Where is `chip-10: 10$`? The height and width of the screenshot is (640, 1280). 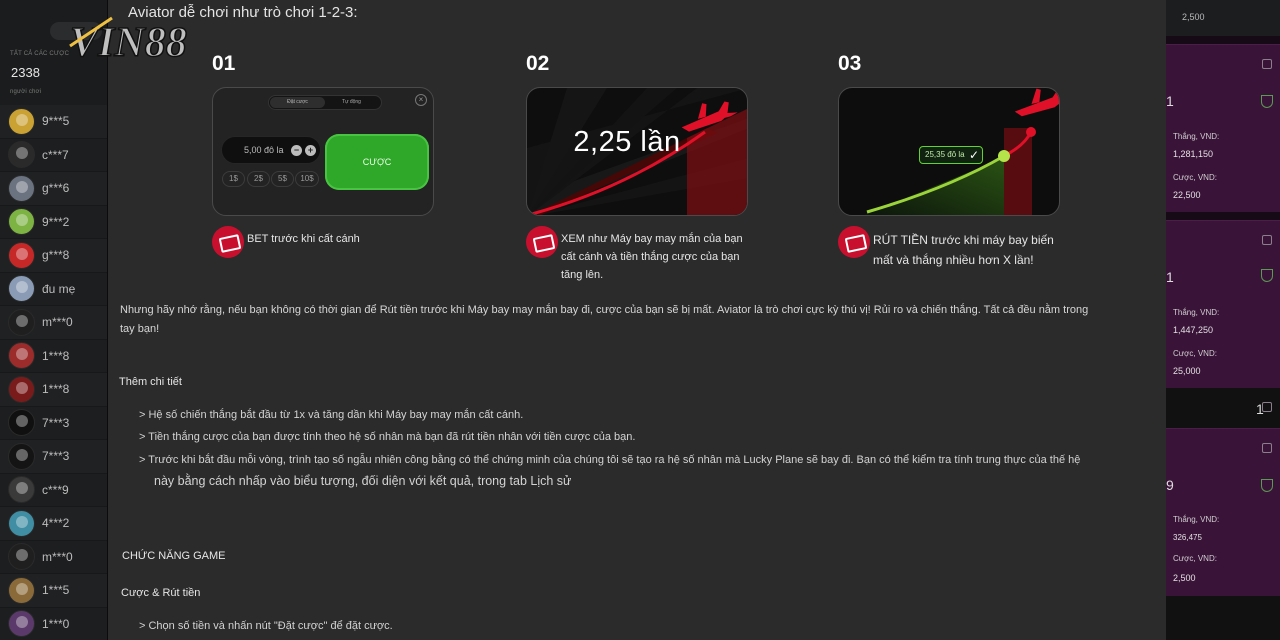 chip-10: 10$ is located at coordinates (307, 179).